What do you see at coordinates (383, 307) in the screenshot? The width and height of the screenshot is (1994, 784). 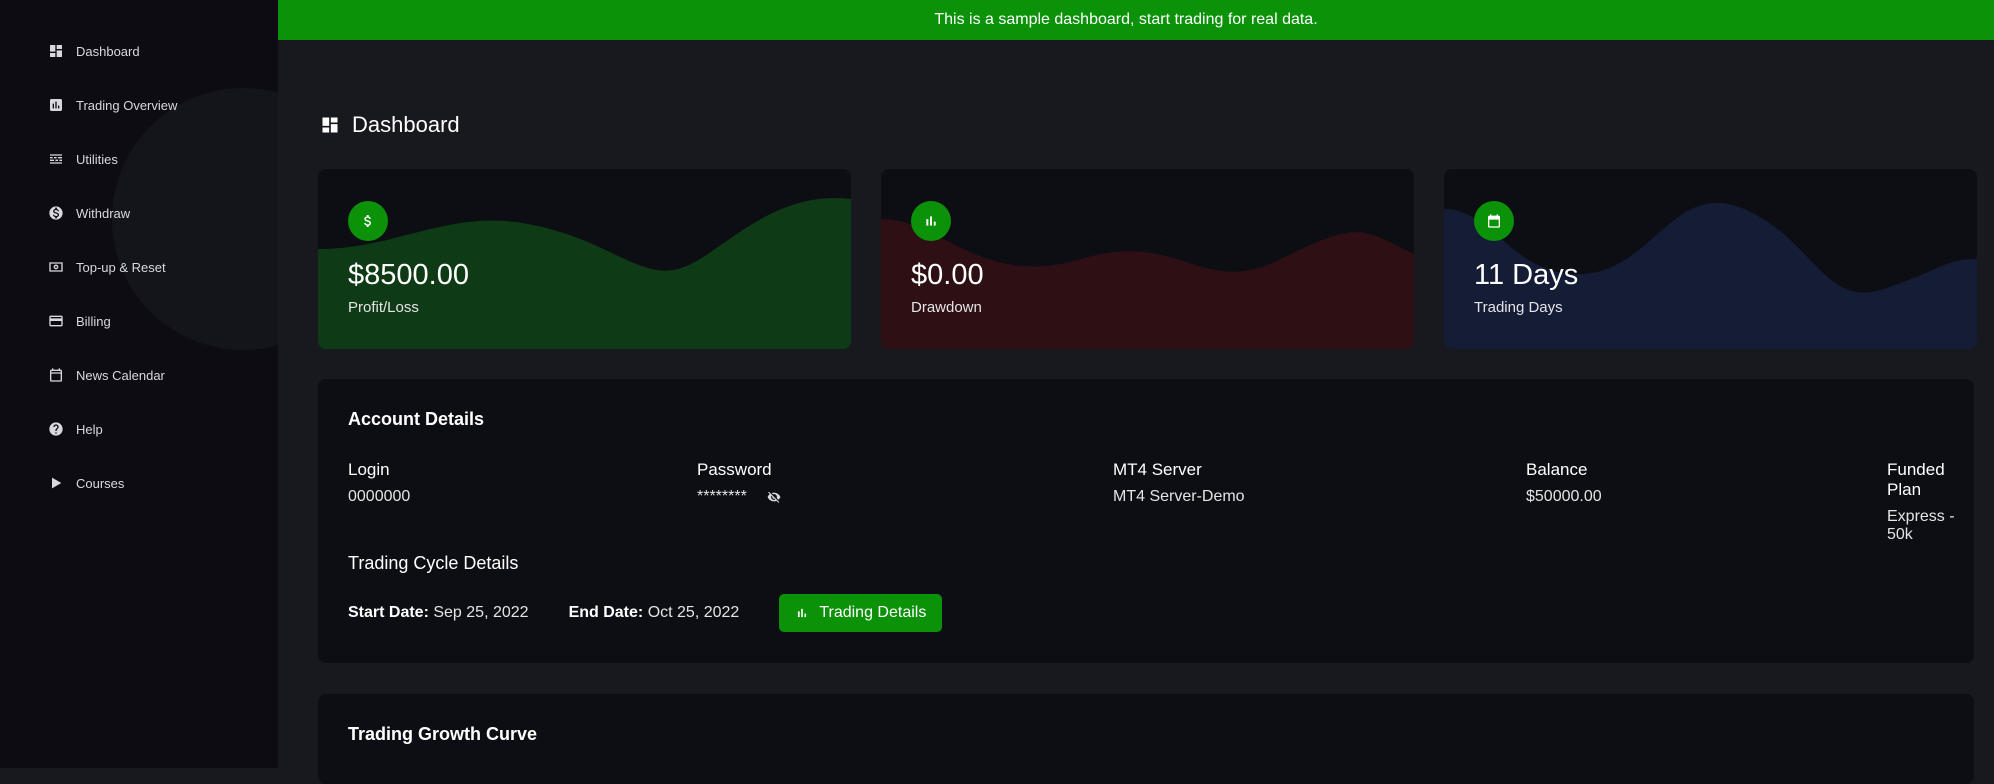 I see `profit-loss-label: Profit/Loss` at bounding box center [383, 307].